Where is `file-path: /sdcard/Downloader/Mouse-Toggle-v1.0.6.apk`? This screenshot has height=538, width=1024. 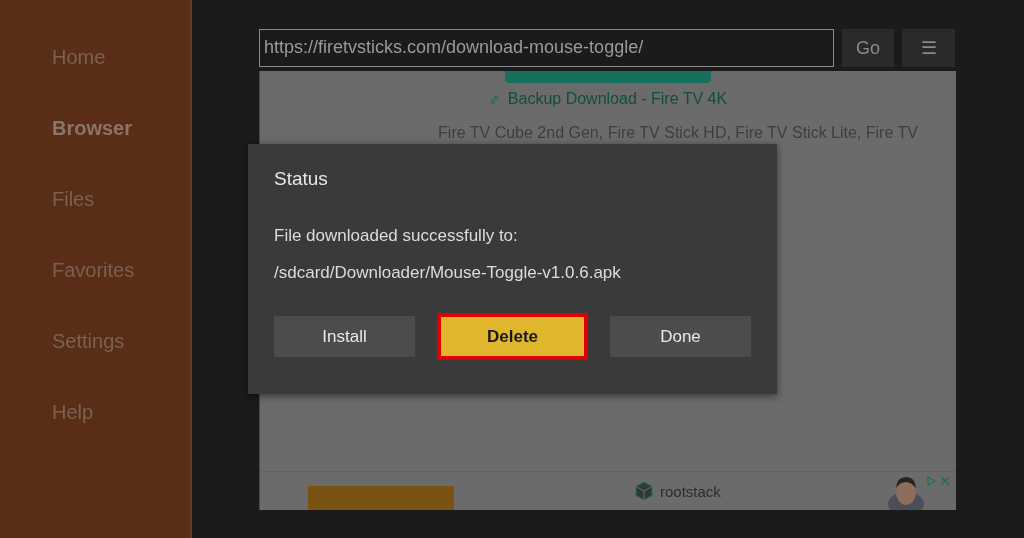 file-path: /sdcard/Downloader/Mouse-Toggle-v1.0.6.apk is located at coordinates (448, 273).